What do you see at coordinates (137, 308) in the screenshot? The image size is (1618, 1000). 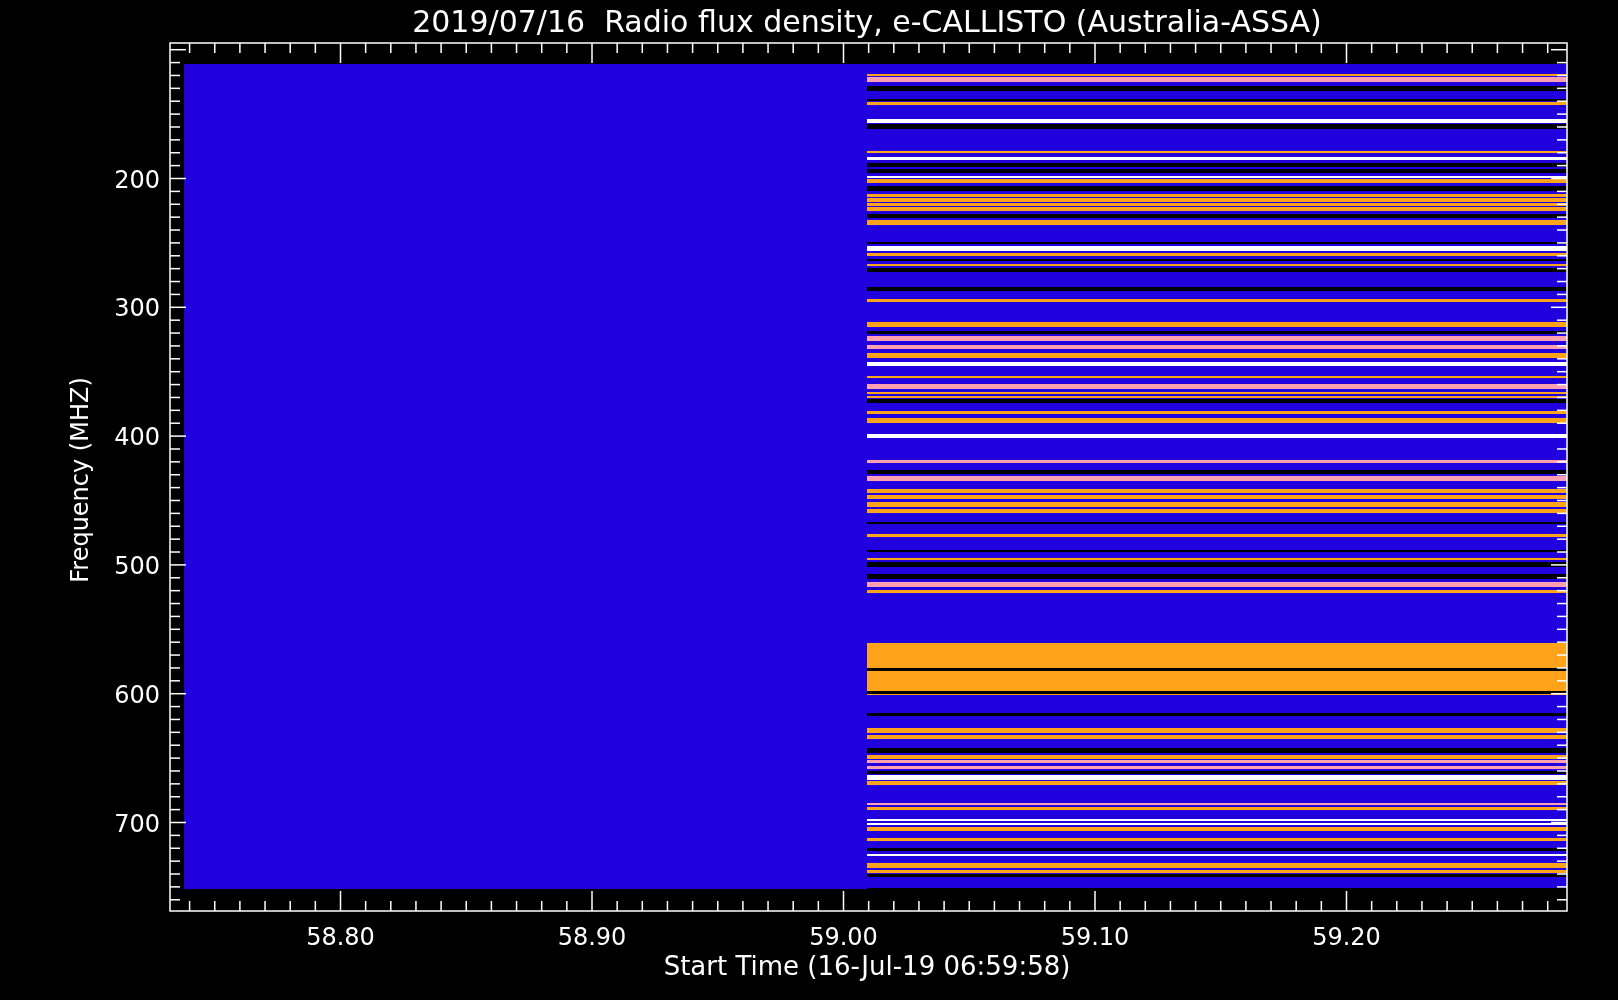 I see `y-tick-label: 300` at bounding box center [137, 308].